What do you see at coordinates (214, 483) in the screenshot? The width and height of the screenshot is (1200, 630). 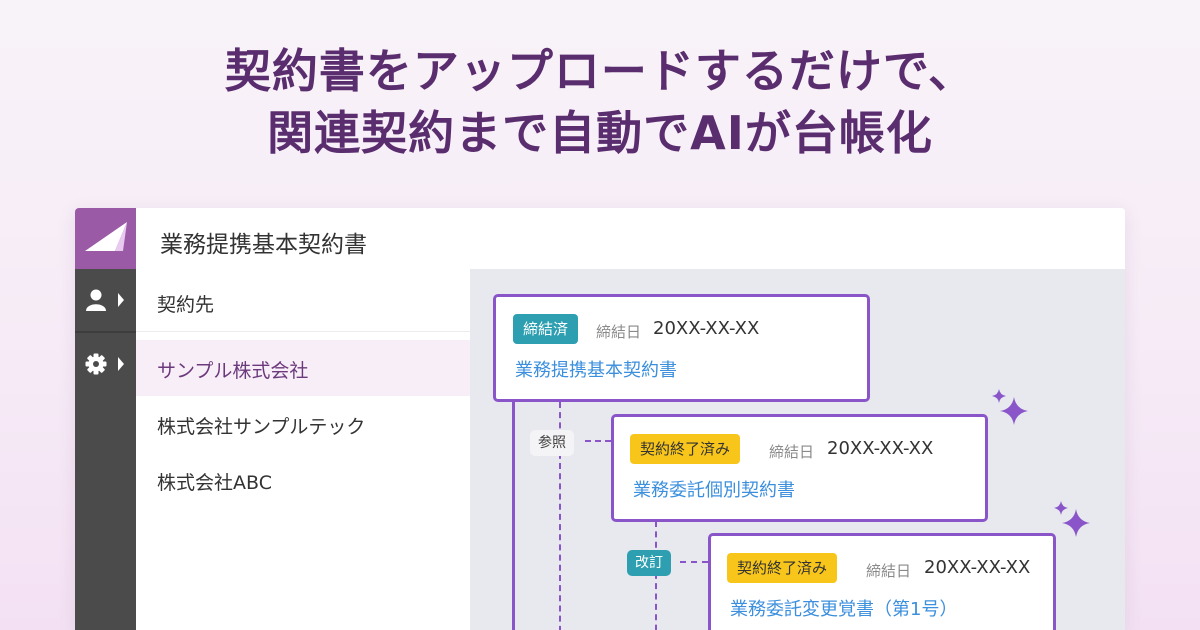 I see `list-item-label: 株式会社ABC` at bounding box center [214, 483].